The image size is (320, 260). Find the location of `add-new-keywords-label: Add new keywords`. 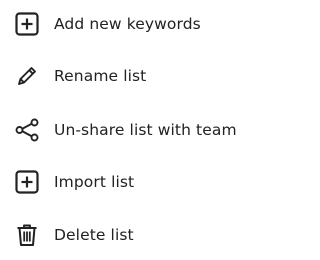

add-new-keywords-label: Add new keywords is located at coordinates (127, 24).